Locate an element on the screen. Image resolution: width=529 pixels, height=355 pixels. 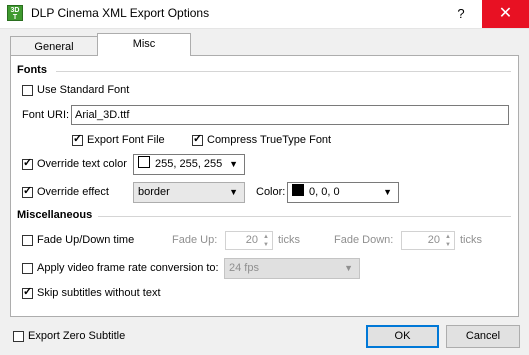
ok-button: OK is located at coordinates (402, 336).